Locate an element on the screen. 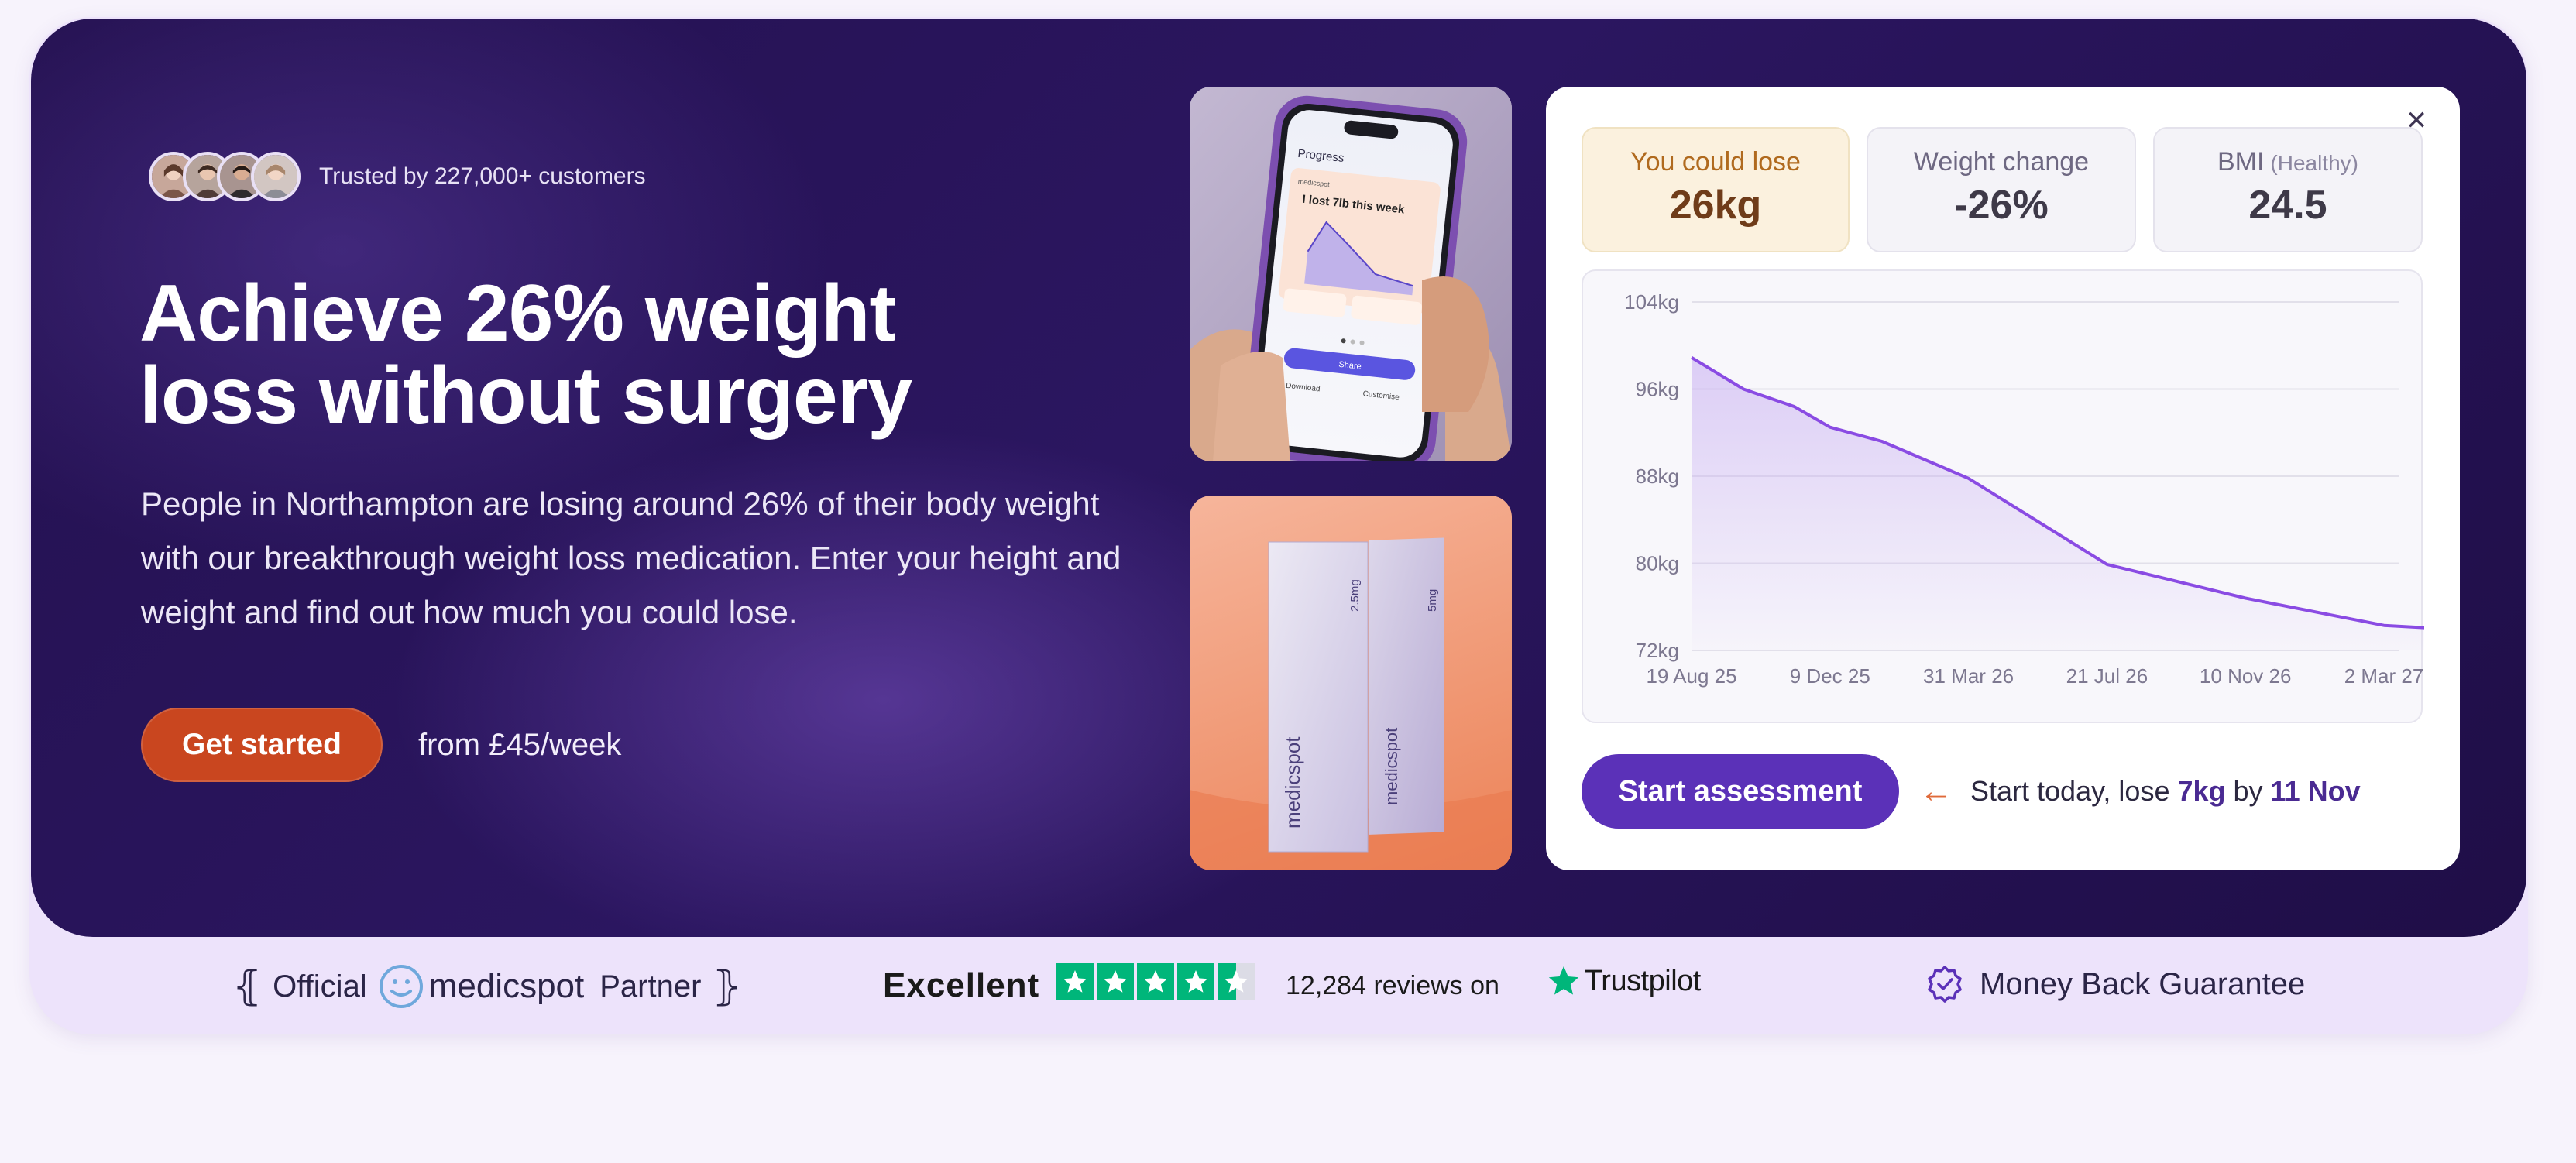  trustpilot-logo: Trustpilot is located at coordinates (1623, 981).